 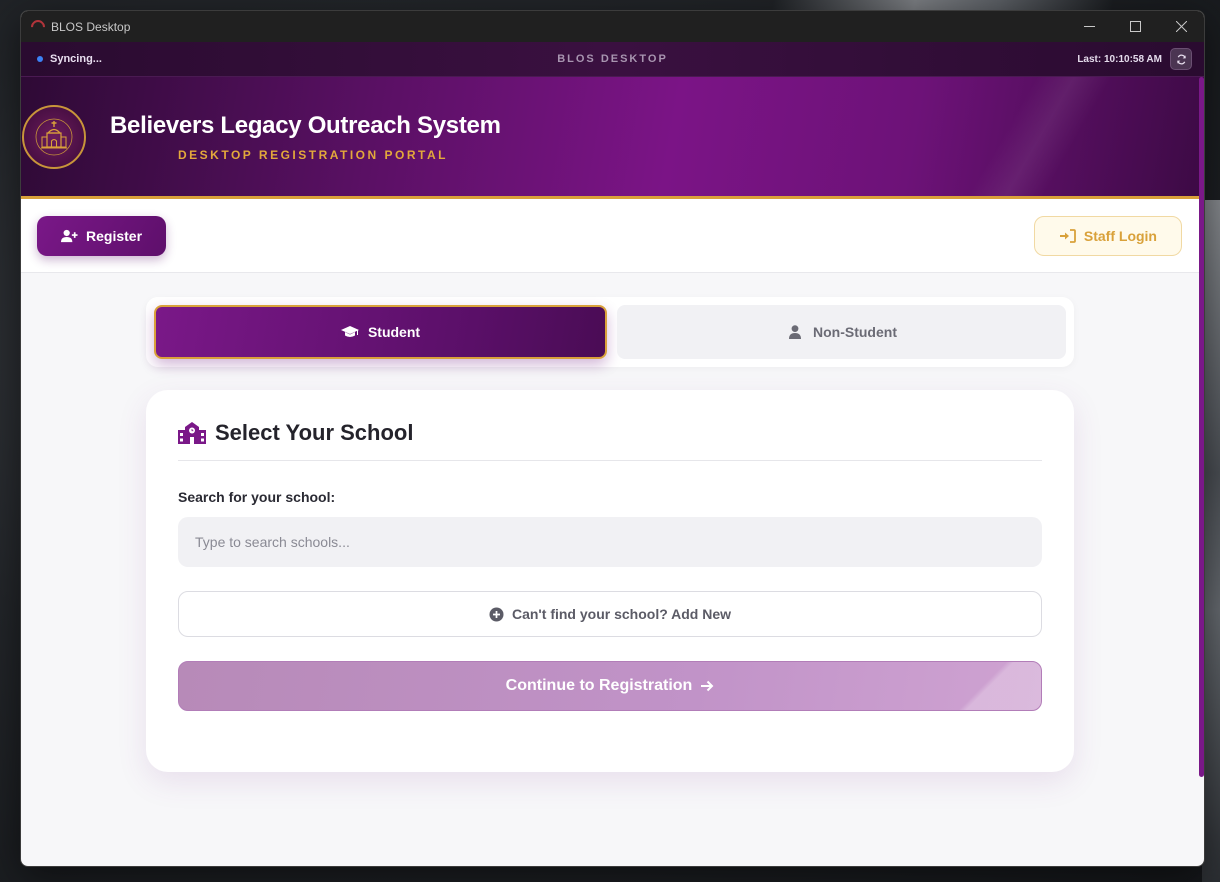 I want to click on staff-login-button-label: Staff Login, so click(x=1120, y=235).